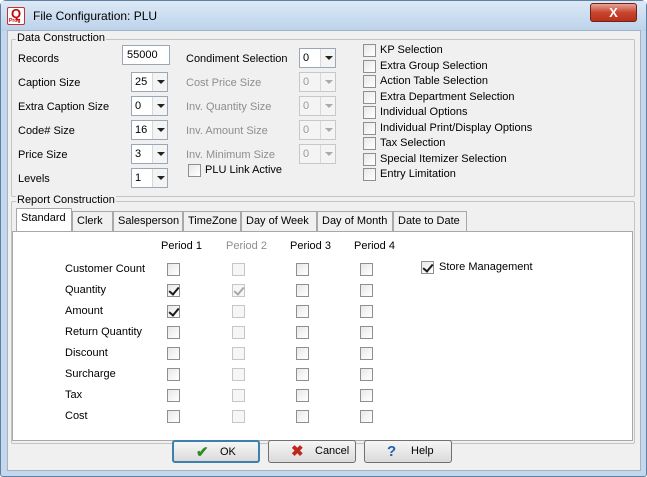 The image size is (647, 477). Describe the element at coordinates (46, 131) in the screenshot. I see `field-label: Code# Size` at that location.